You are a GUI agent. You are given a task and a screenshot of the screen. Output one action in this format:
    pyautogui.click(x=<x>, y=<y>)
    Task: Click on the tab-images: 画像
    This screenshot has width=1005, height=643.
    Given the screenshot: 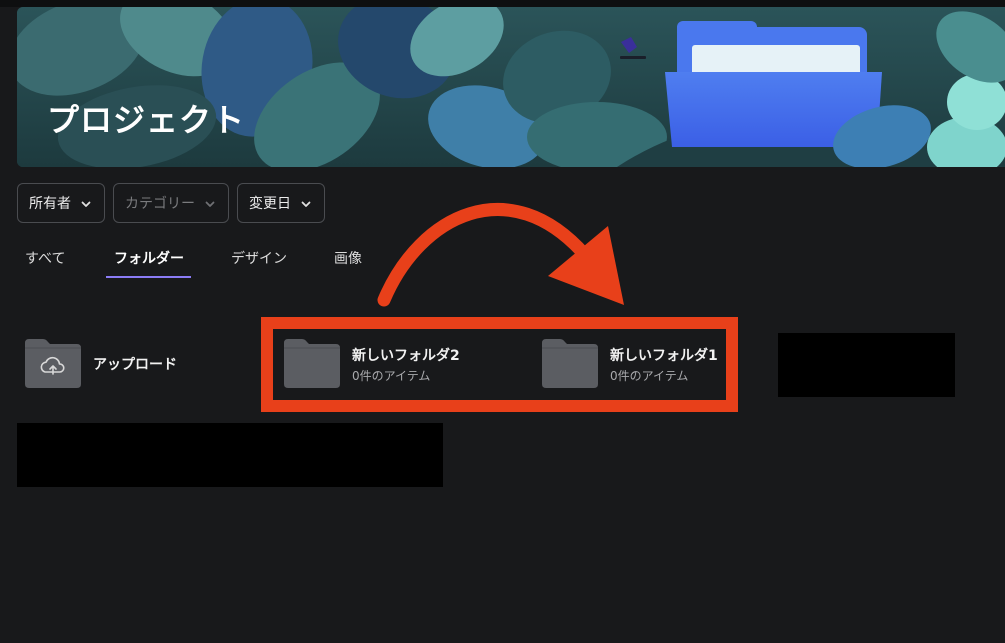 What is the action you would take?
    pyautogui.click(x=348, y=258)
    